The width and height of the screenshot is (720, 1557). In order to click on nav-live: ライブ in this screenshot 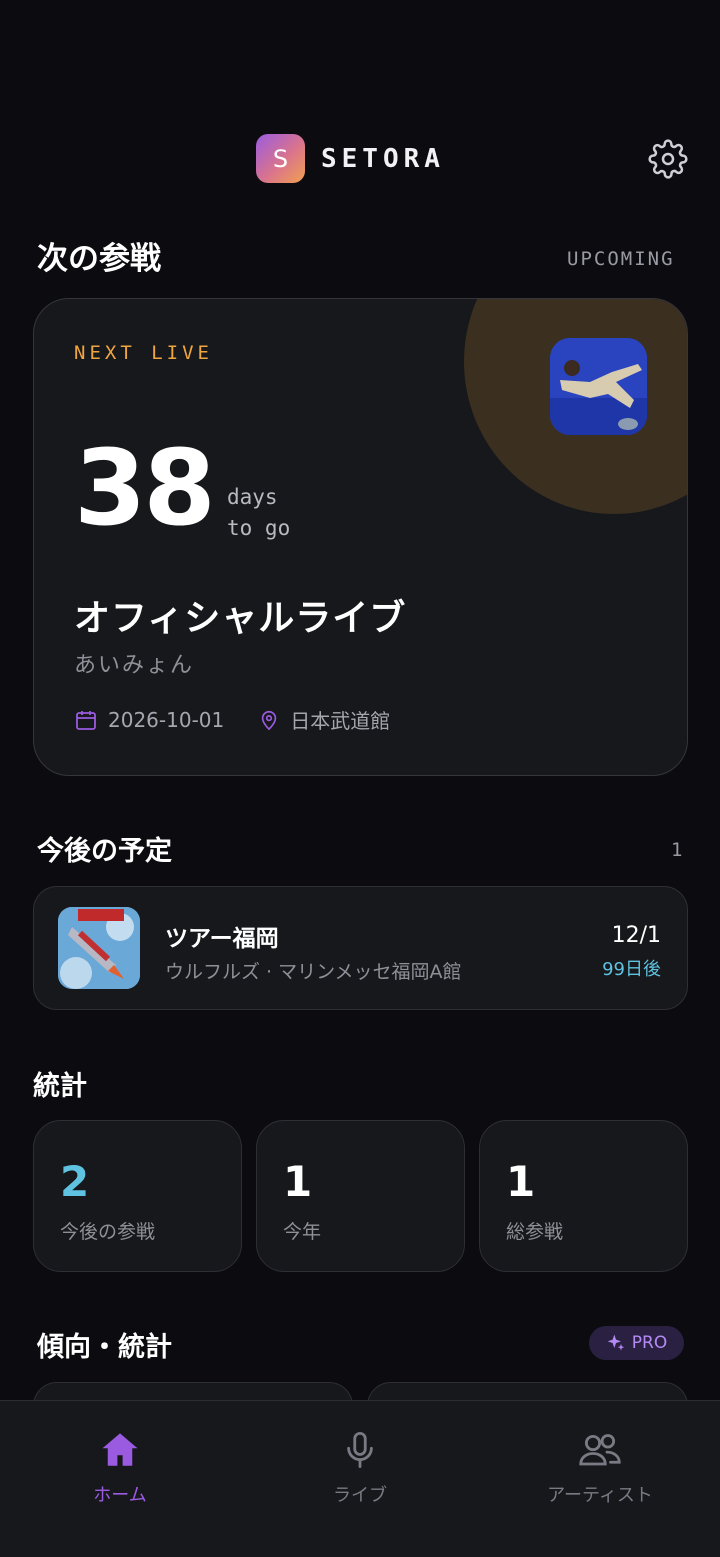, I will do `click(360, 1468)`.